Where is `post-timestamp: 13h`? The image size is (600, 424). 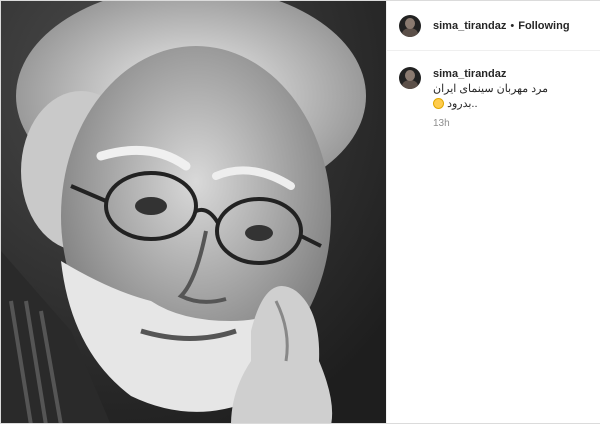
post-timestamp: 13h is located at coordinates (513, 123).